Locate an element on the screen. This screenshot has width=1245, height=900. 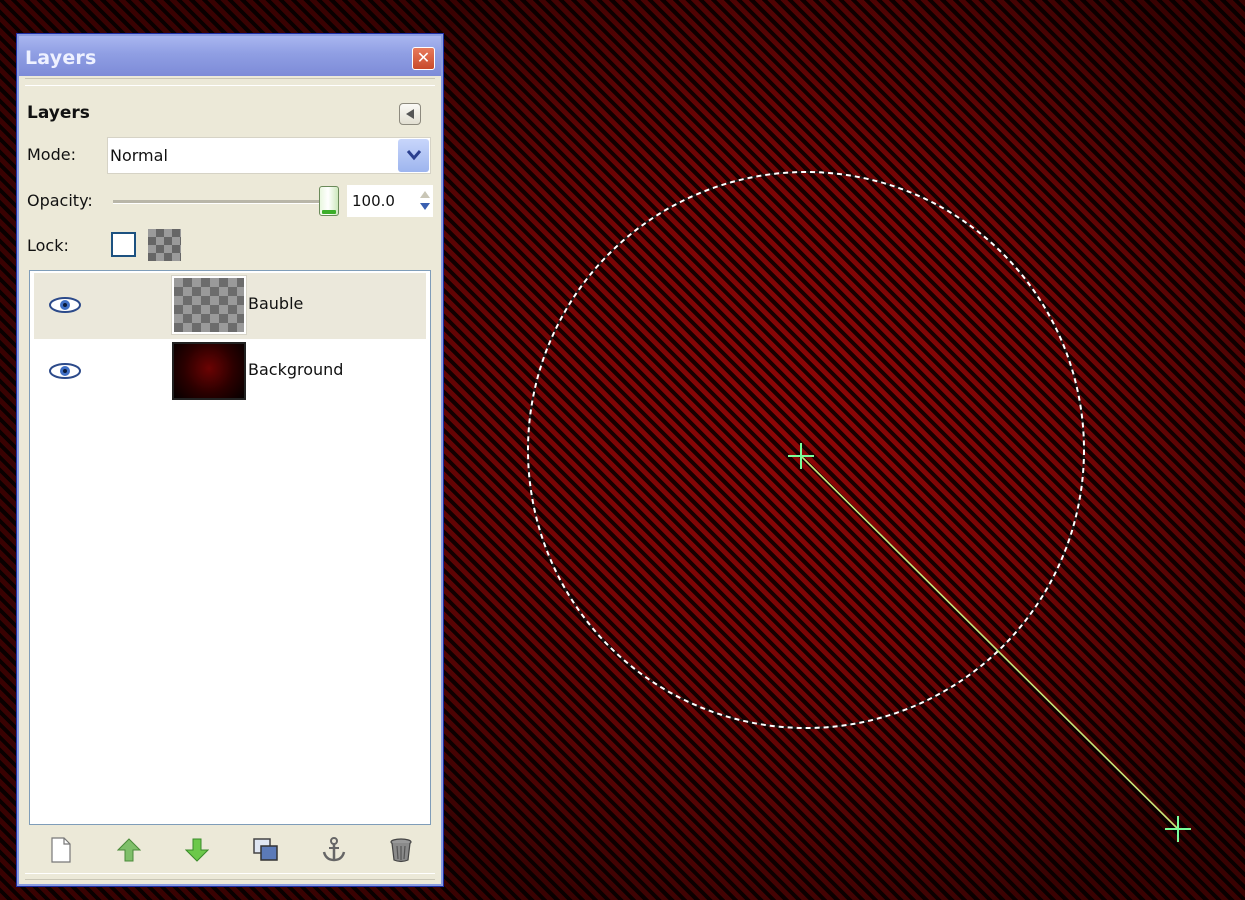
mode-select: Normal is located at coordinates (269, 155).